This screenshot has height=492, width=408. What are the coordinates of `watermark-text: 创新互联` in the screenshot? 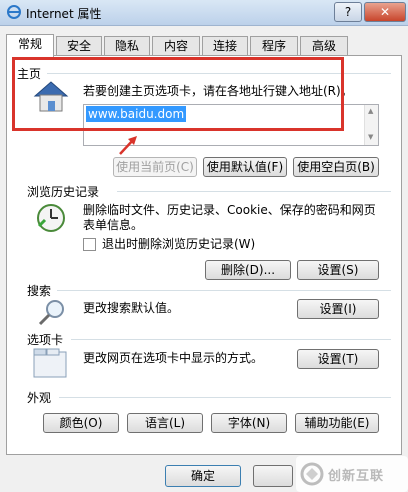 It's located at (356, 476).